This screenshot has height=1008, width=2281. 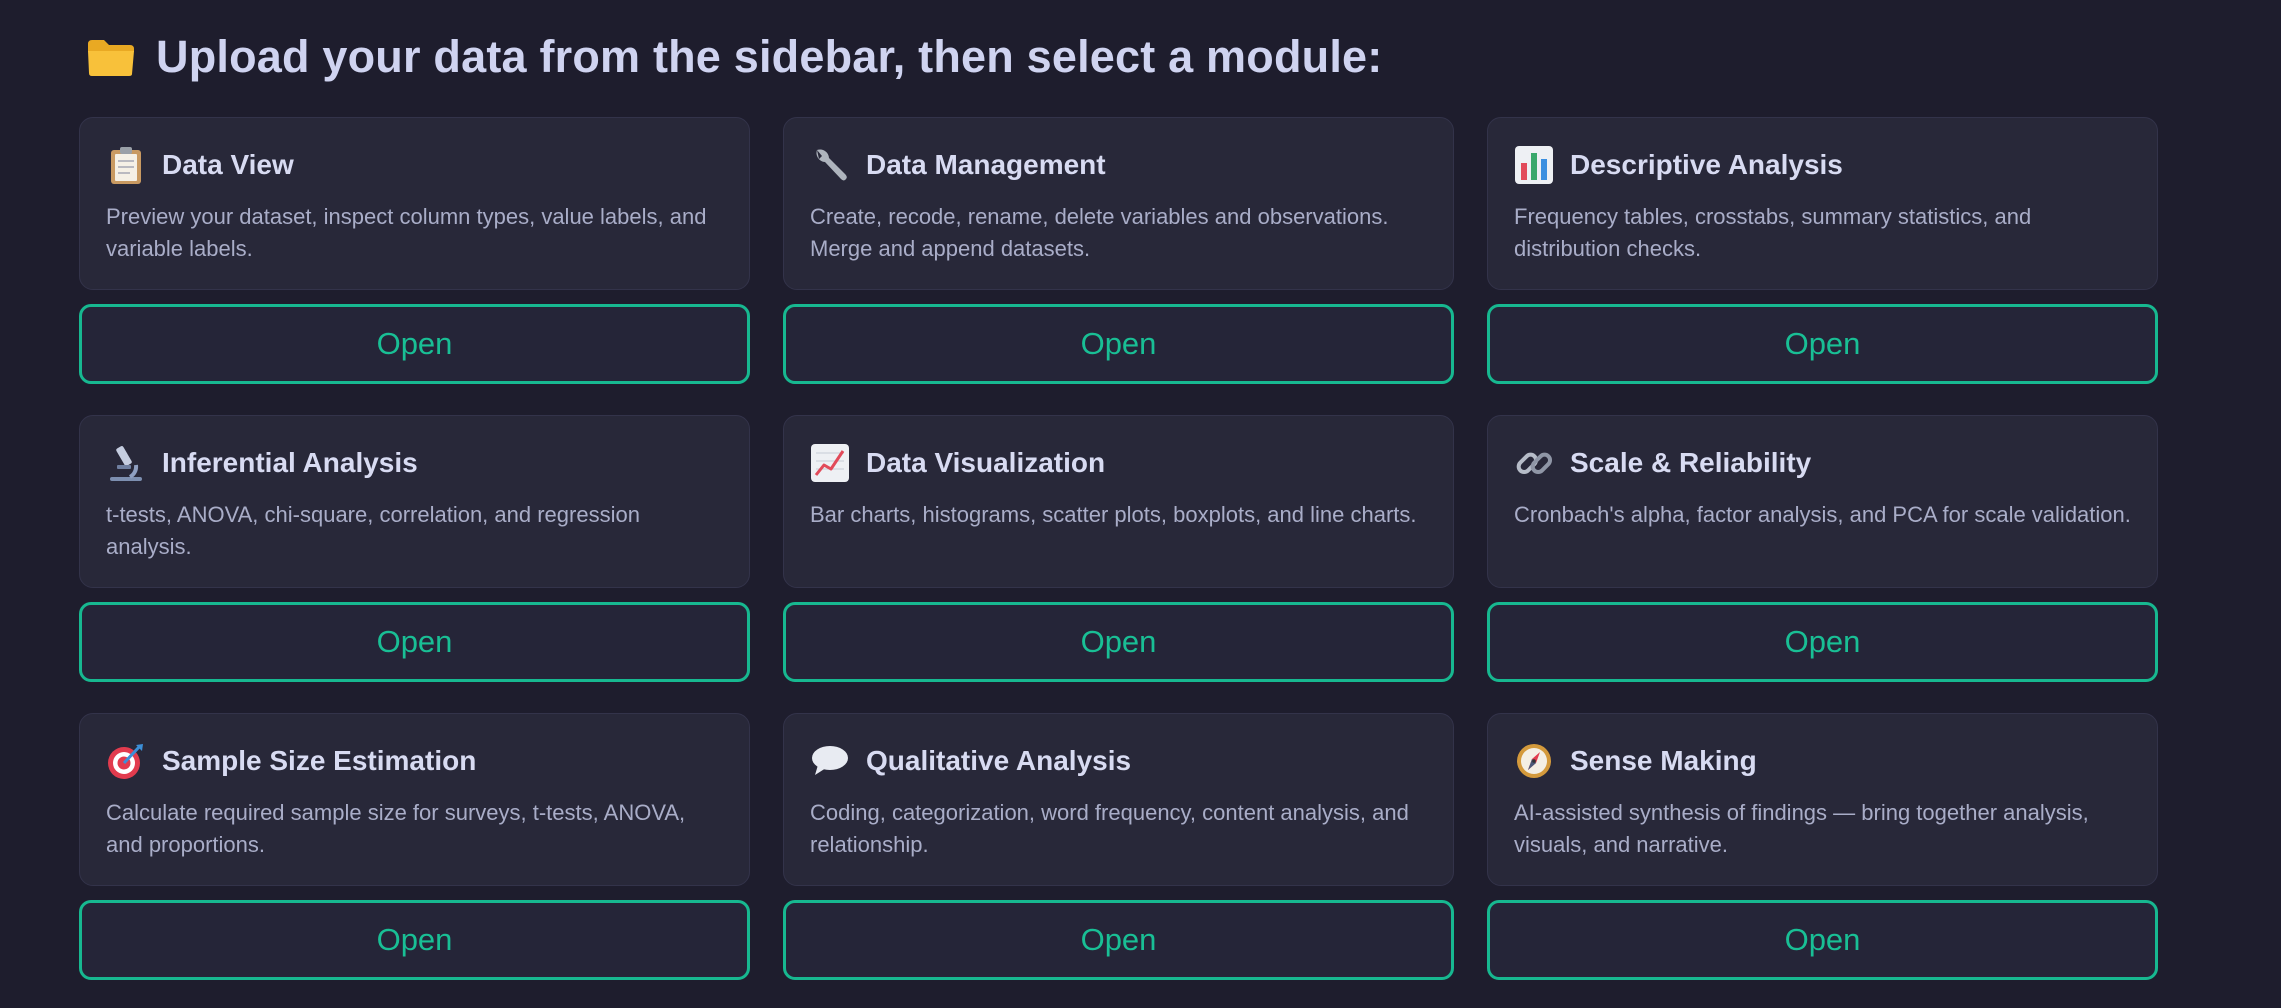 What do you see at coordinates (414, 940) in the screenshot?
I see `open-sample-size-estimation-button: Open` at bounding box center [414, 940].